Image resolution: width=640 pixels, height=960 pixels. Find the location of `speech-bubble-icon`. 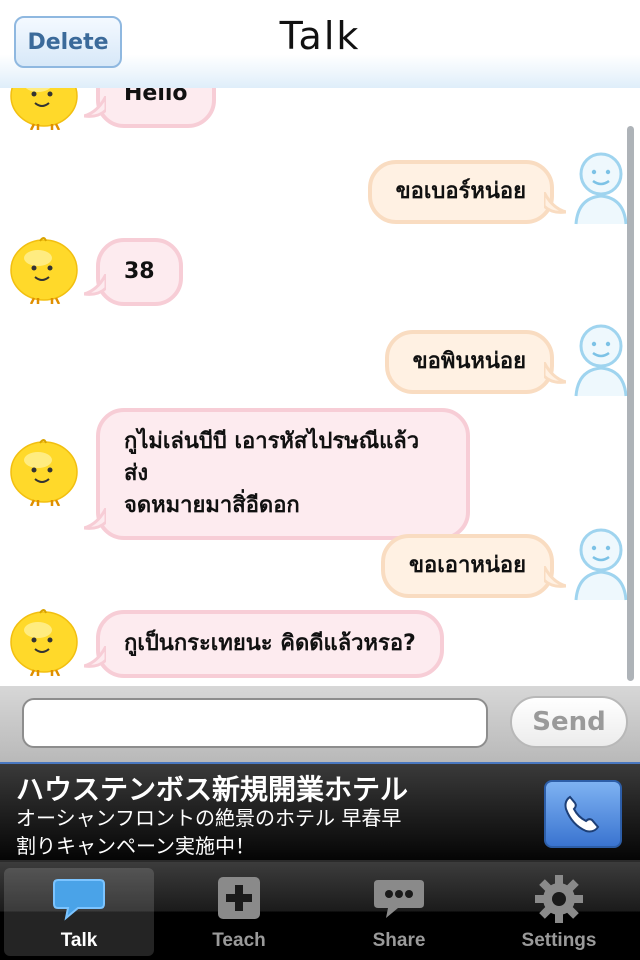

speech-bubble-icon is located at coordinates (79, 900).